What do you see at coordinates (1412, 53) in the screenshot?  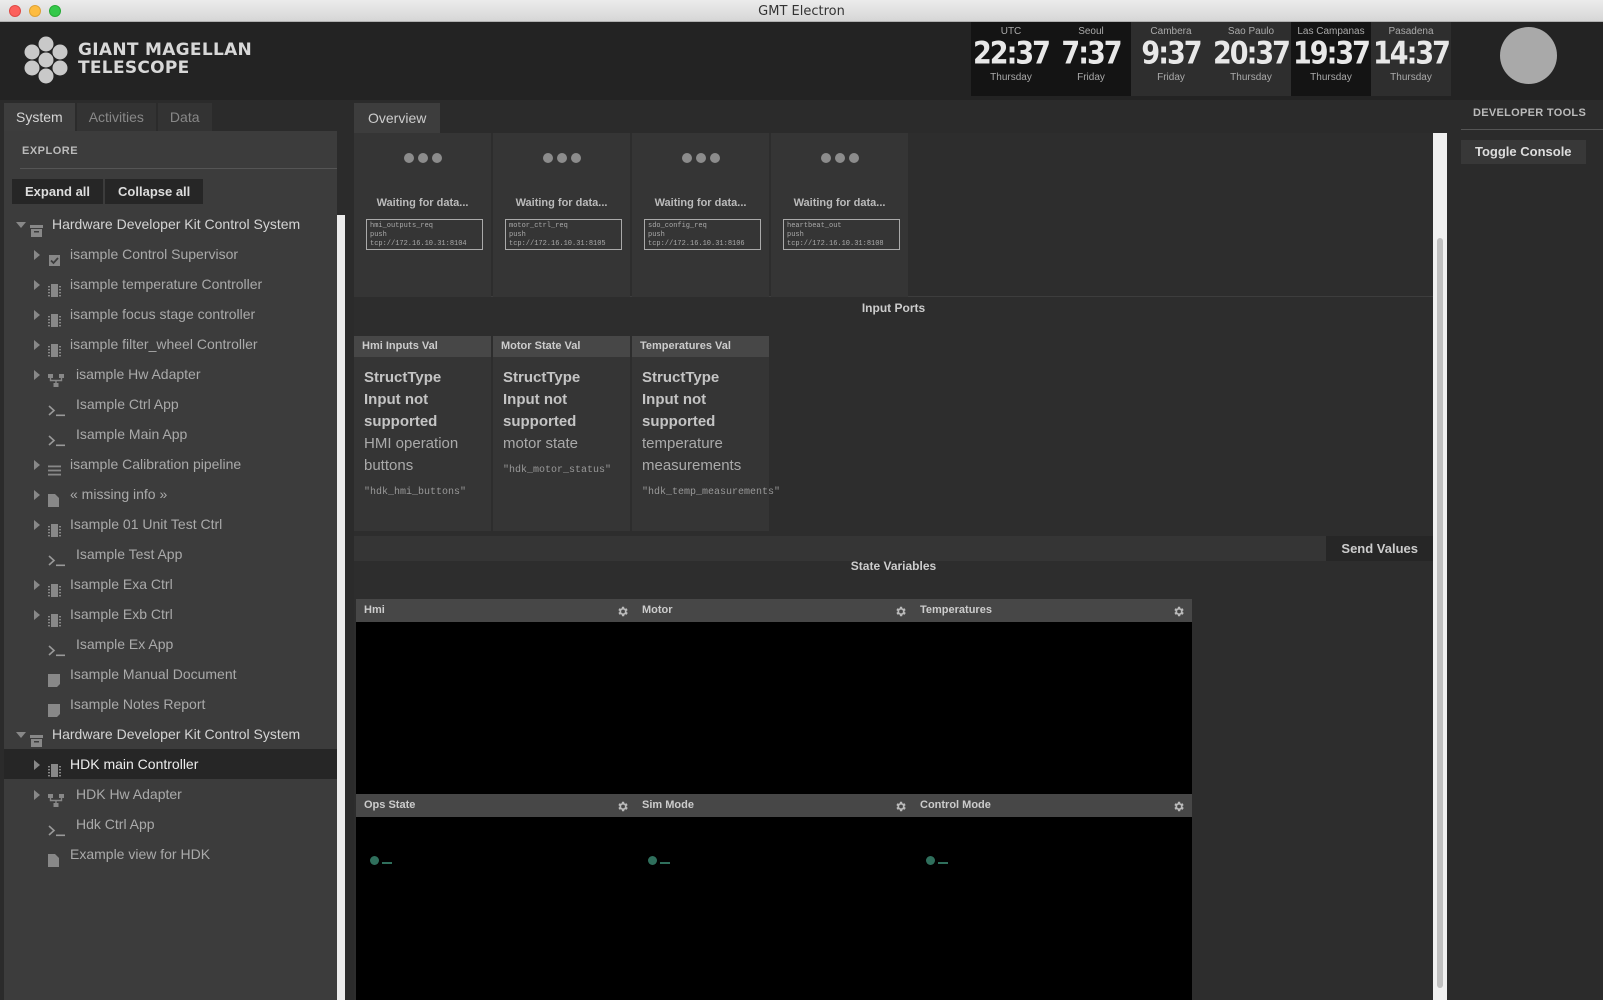 I see `clock-time: 14:37` at bounding box center [1412, 53].